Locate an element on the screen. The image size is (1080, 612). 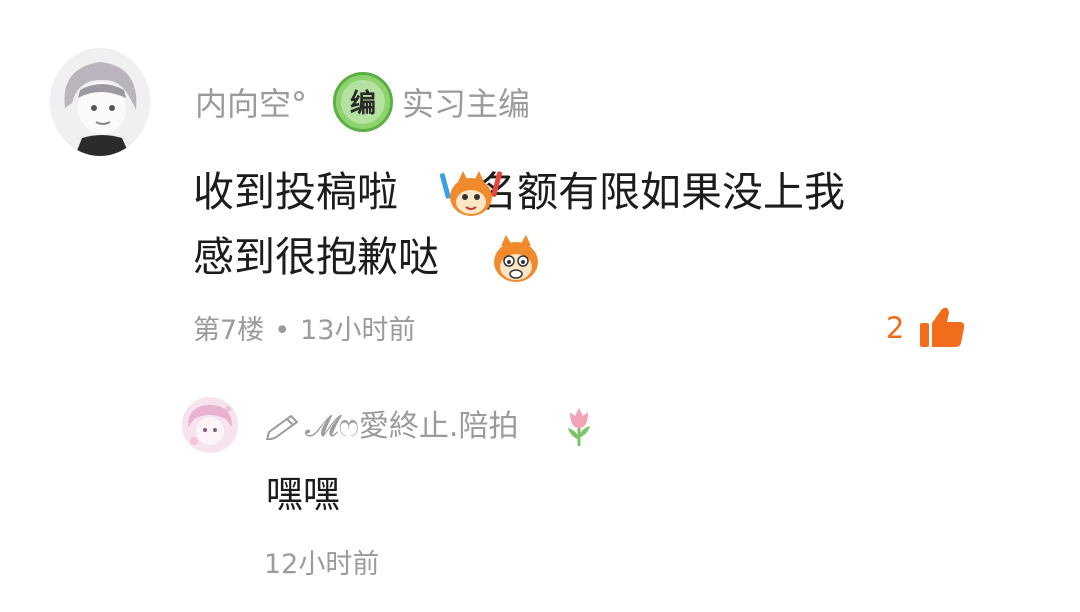
reply-avatar is located at coordinates (210, 425).